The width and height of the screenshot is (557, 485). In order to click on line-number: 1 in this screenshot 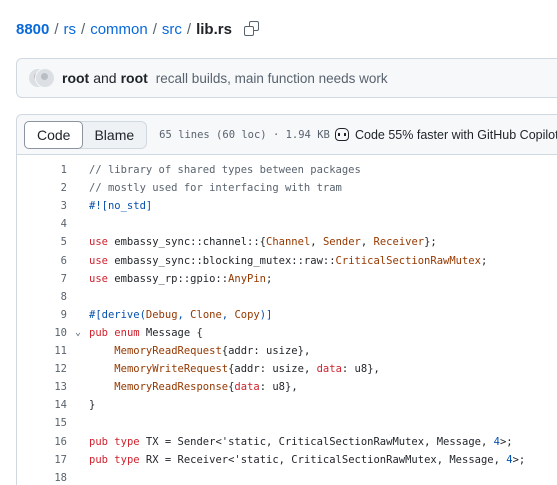, I will do `click(42, 170)`.